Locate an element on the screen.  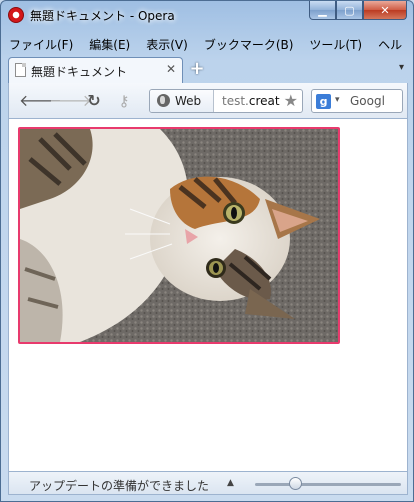
navigation-toolbar: 🡐 🡒 ↻ ⚷ Web test.creat ★ g ▾ Googl is located at coordinates (208, 101).